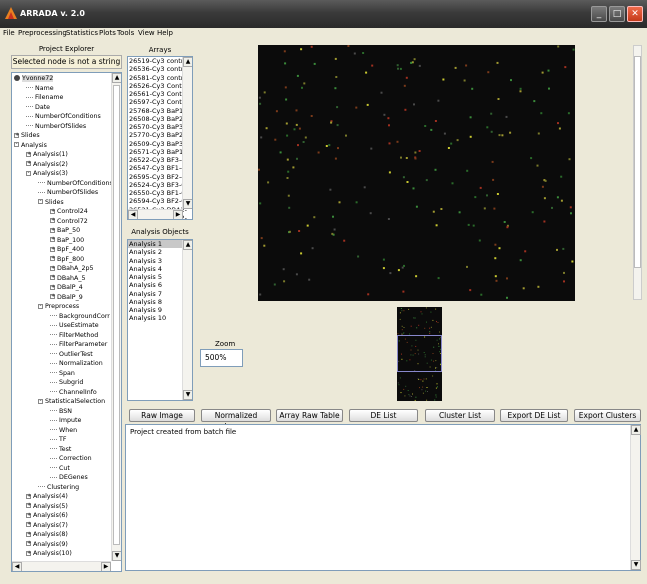  Describe the element at coordinates (40, 89) in the screenshot. I see `tree-node: Name` at that location.